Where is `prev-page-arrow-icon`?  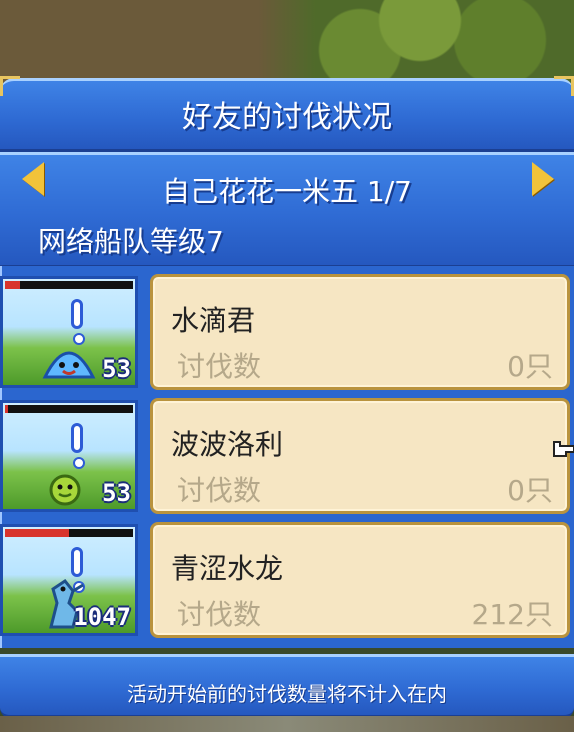 prev-page-arrow-icon is located at coordinates (33, 179).